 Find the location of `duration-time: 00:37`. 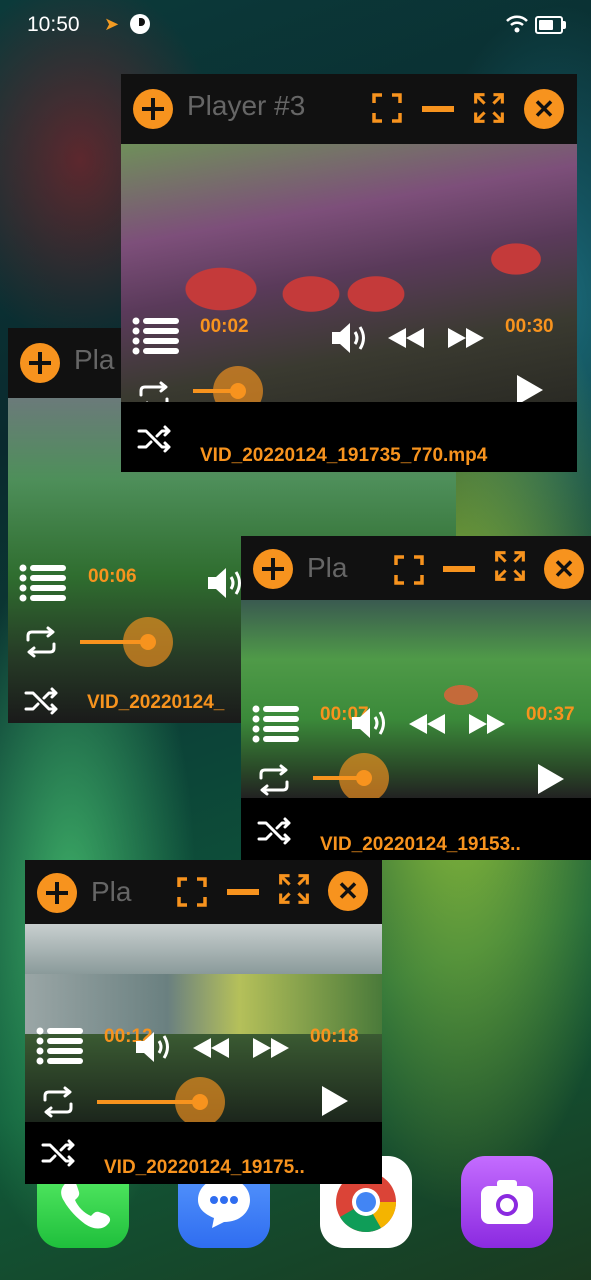

duration-time: 00:37 is located at coordinates (550, 714).